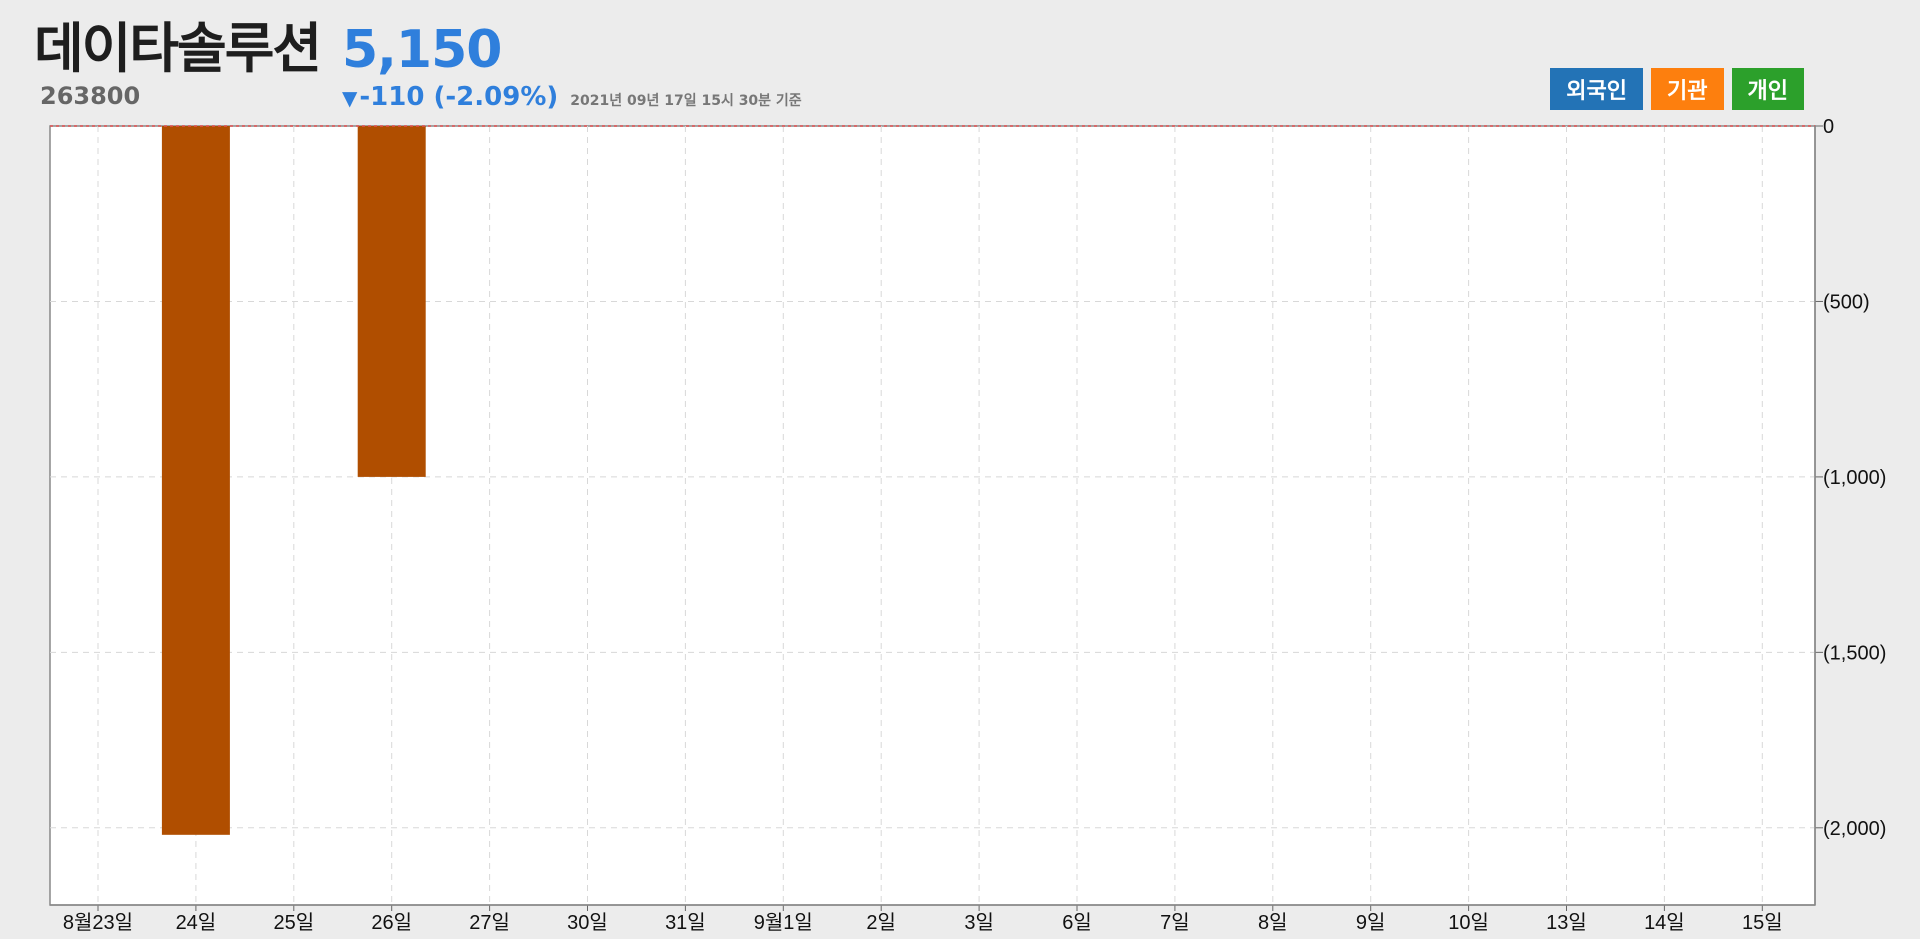 Image resolution: width=1920 pixels, height=939 pixels. I want to click on x-tick-label: 24일, so click(196, 922).